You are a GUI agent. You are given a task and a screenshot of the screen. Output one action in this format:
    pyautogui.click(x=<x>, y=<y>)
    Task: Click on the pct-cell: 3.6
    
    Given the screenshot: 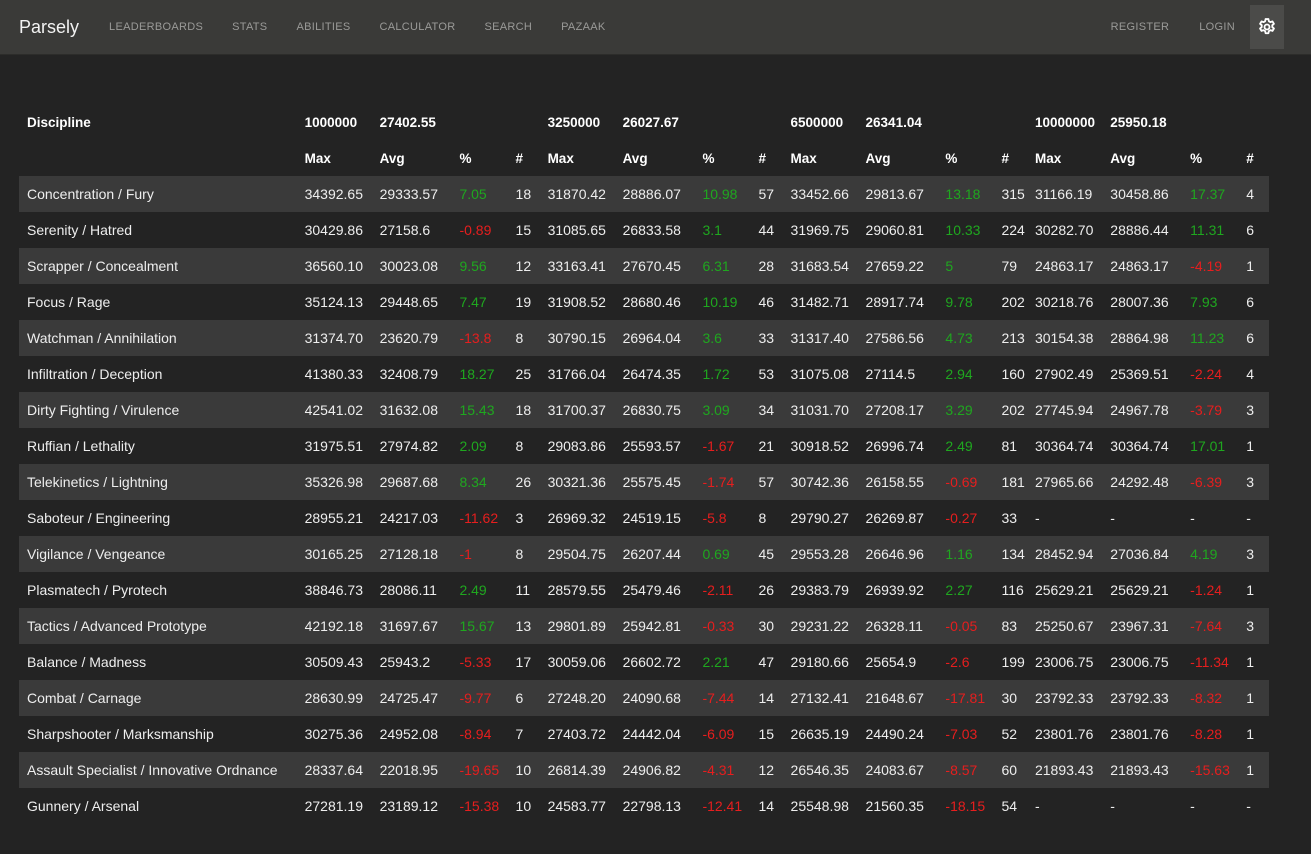 What is the action you would take?
    pyautogui.click(x=712, y=338)
    